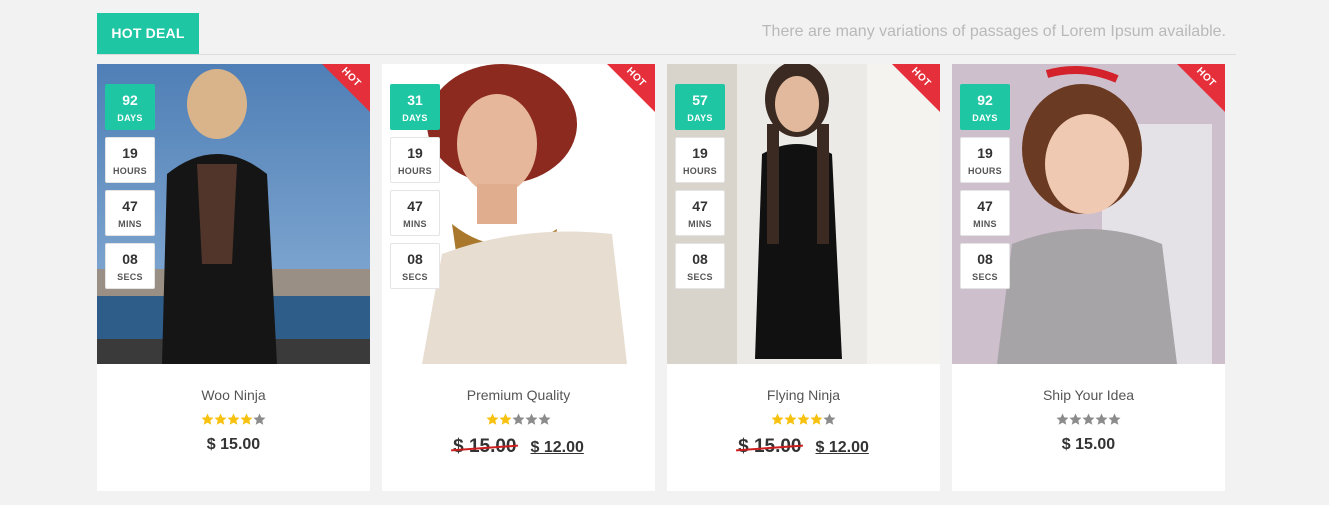 The image size is (1329, 505). What do you see at coordinates (803, 214) in the screenshot?
I see `product-image: HOT 57 DAYS 19 HOURS 47 MINS 08 SECS` at bounding box center [803, 214].